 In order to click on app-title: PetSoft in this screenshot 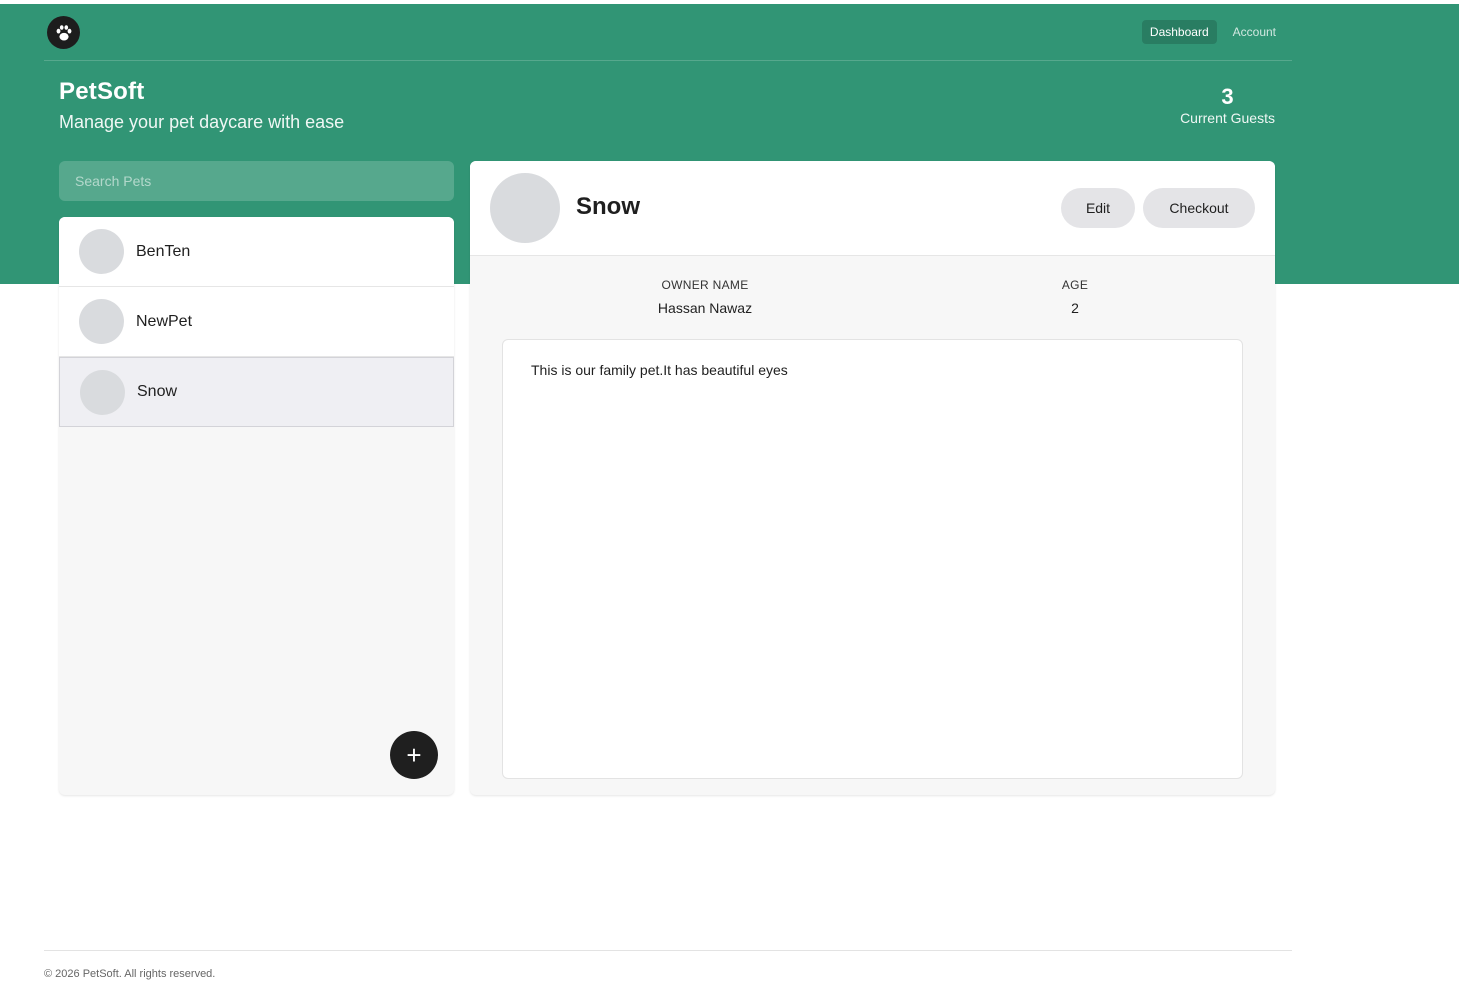, I will do `click(102, 91)`.